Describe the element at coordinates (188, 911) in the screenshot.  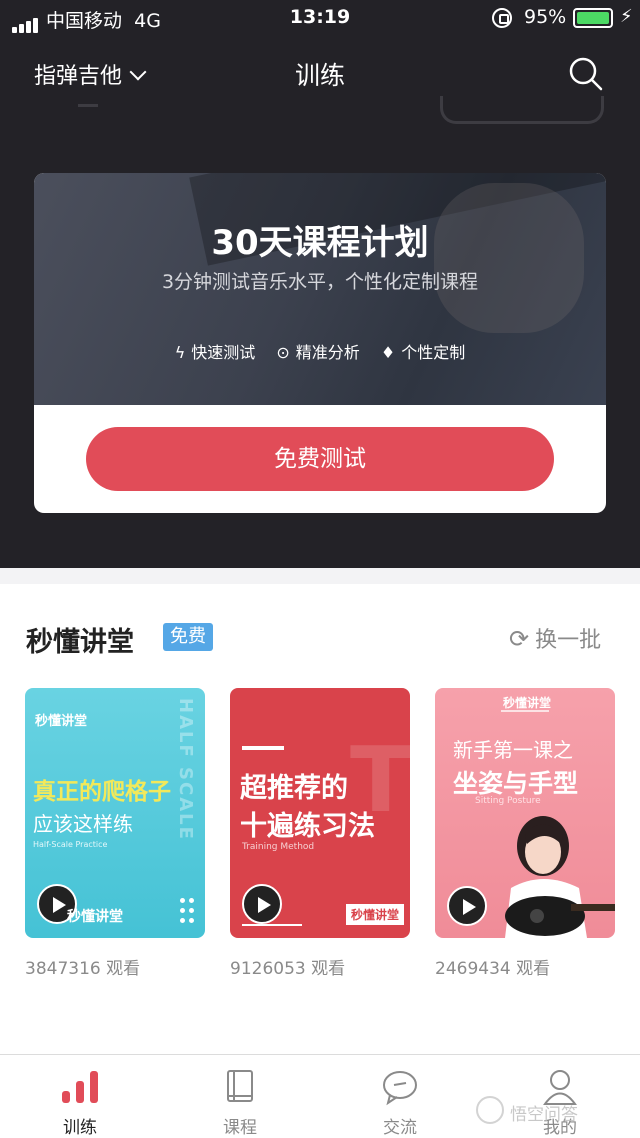
I see `more-icon` at that location.